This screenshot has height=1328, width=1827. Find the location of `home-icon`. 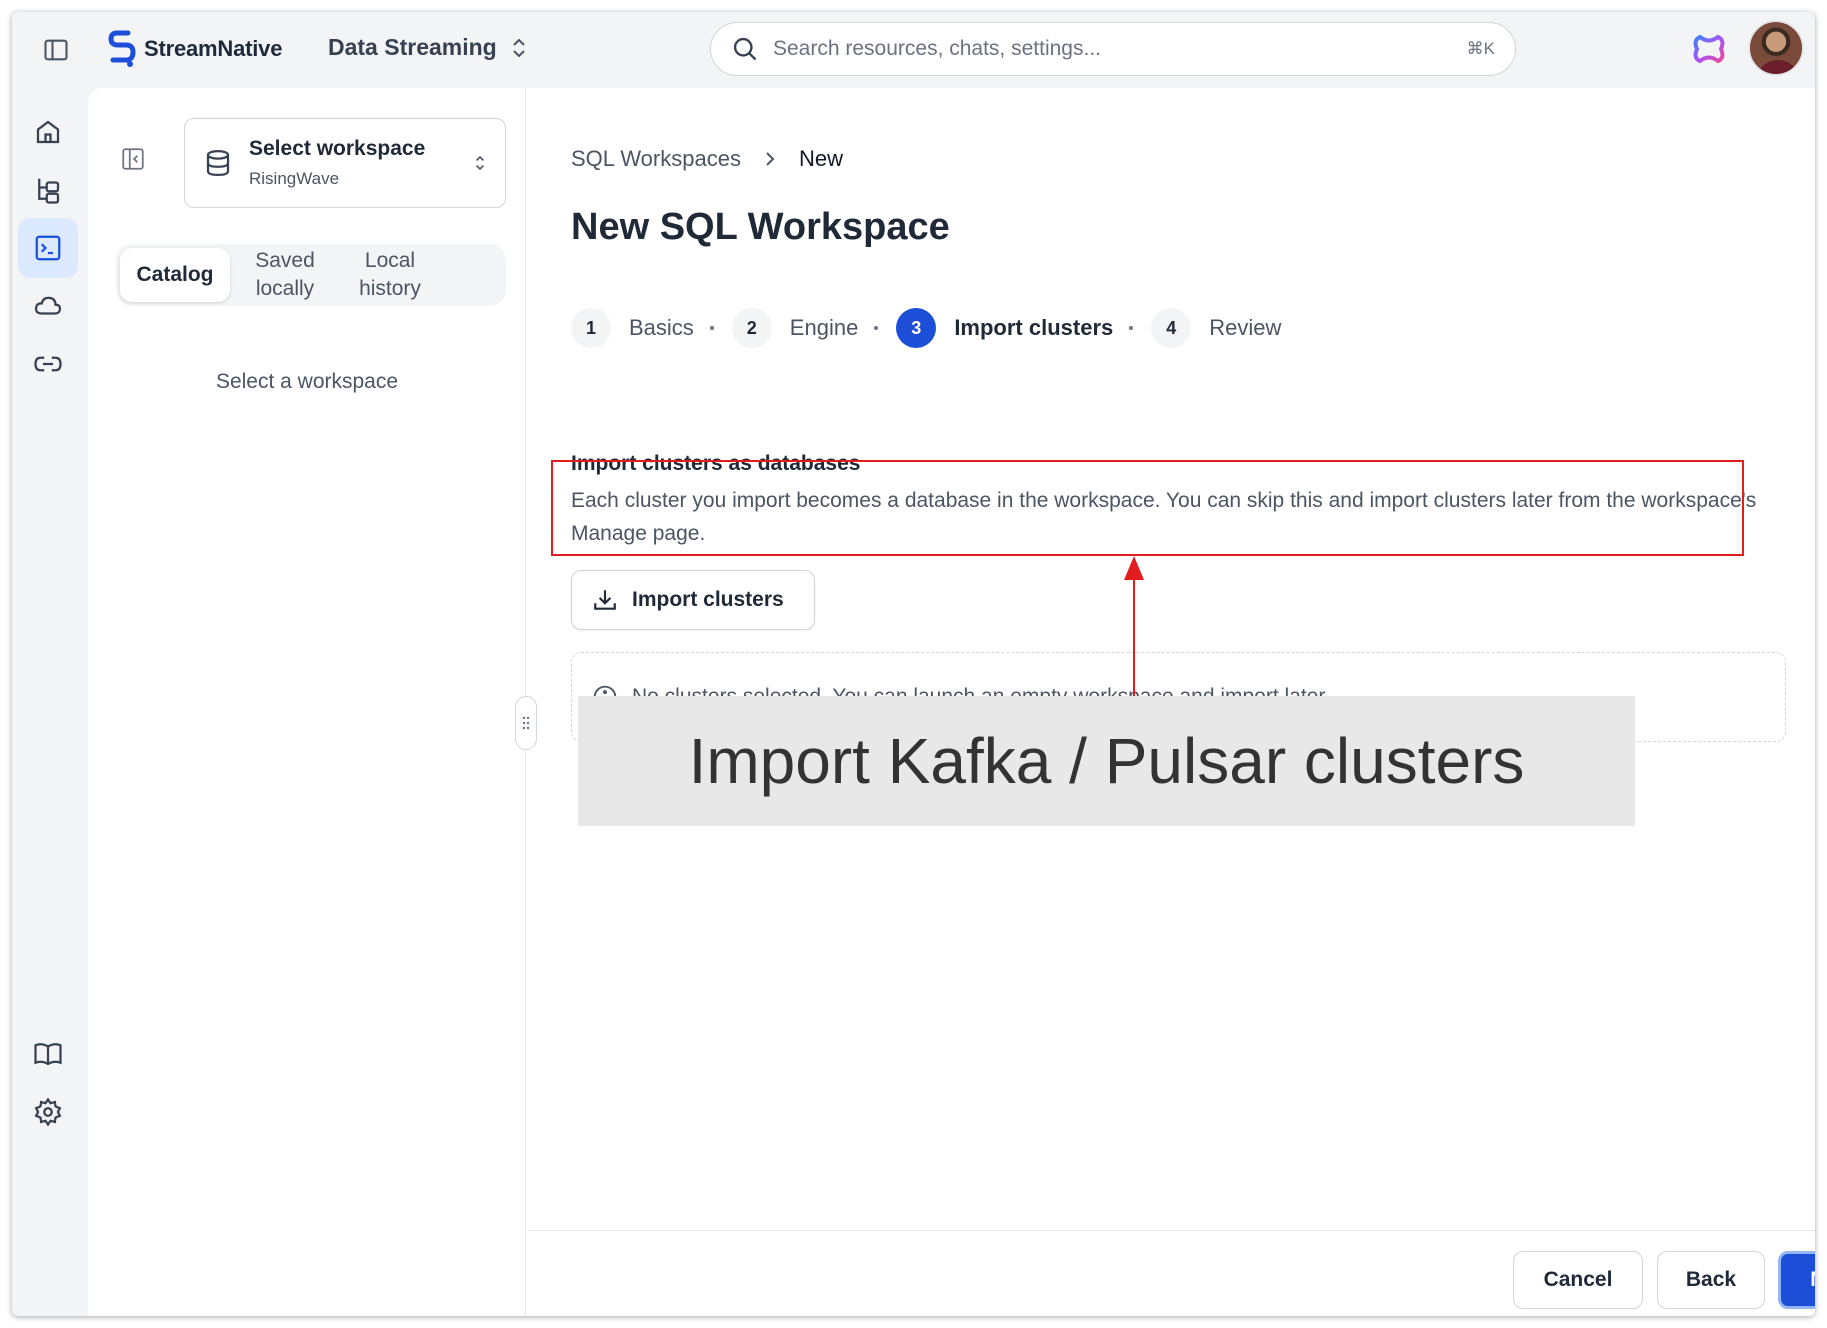

home-icon is located at coordinates (48, 132).